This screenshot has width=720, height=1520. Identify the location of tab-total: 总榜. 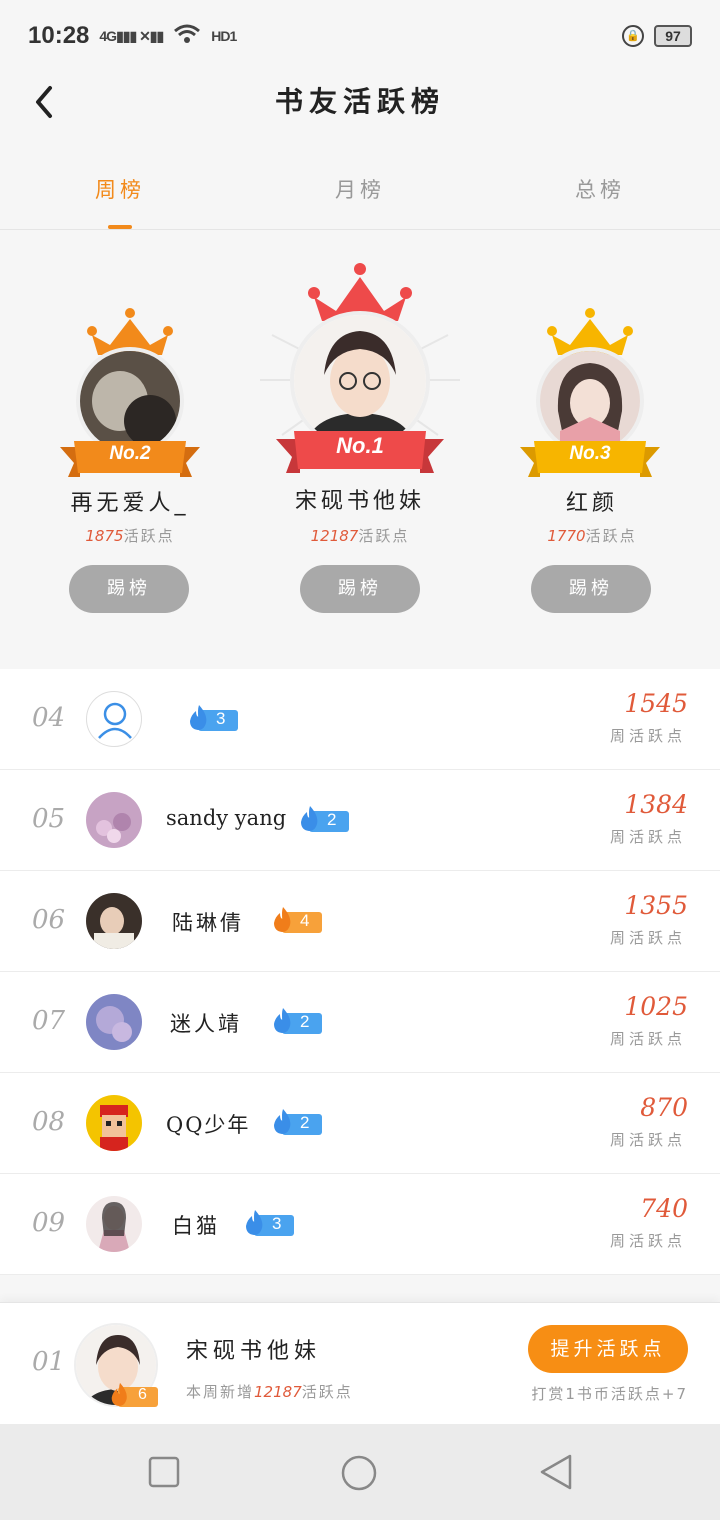
(600, 189).